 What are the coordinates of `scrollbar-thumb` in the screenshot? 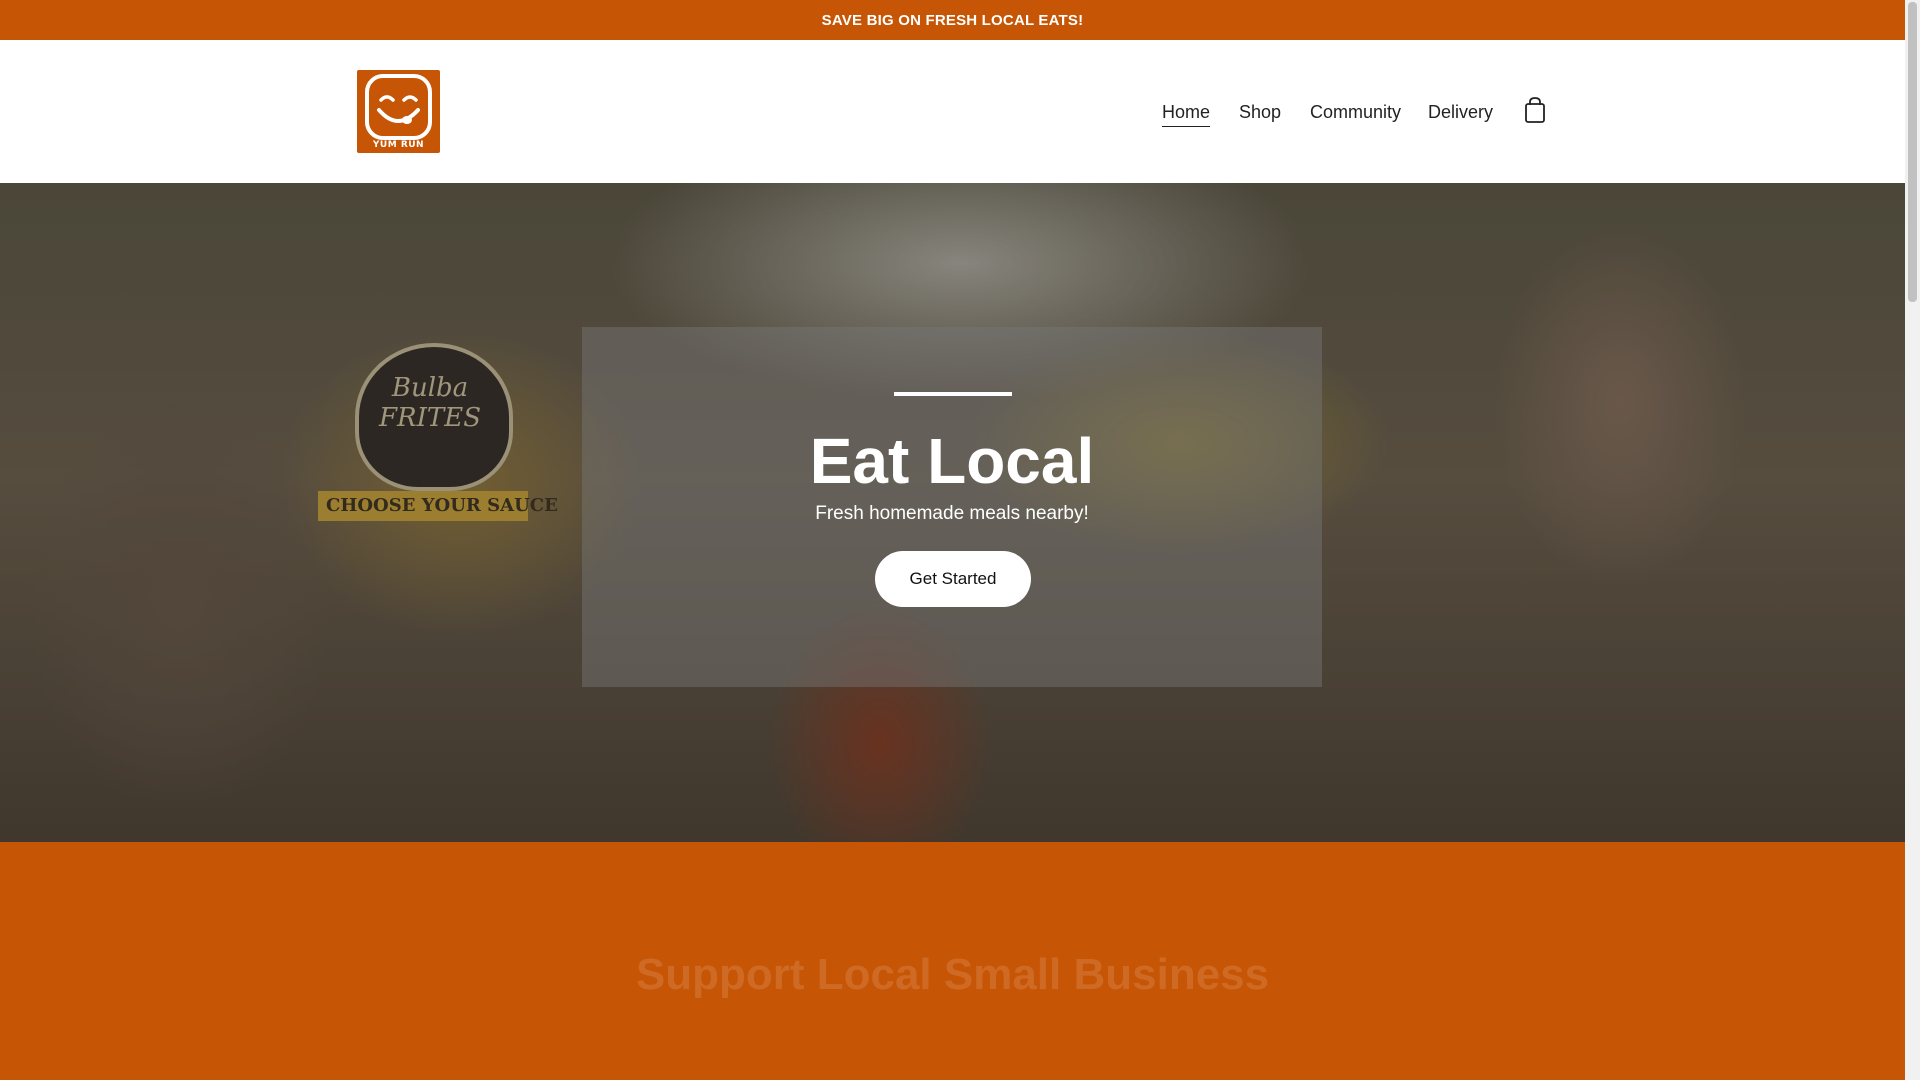 It's located at (1912, 152).